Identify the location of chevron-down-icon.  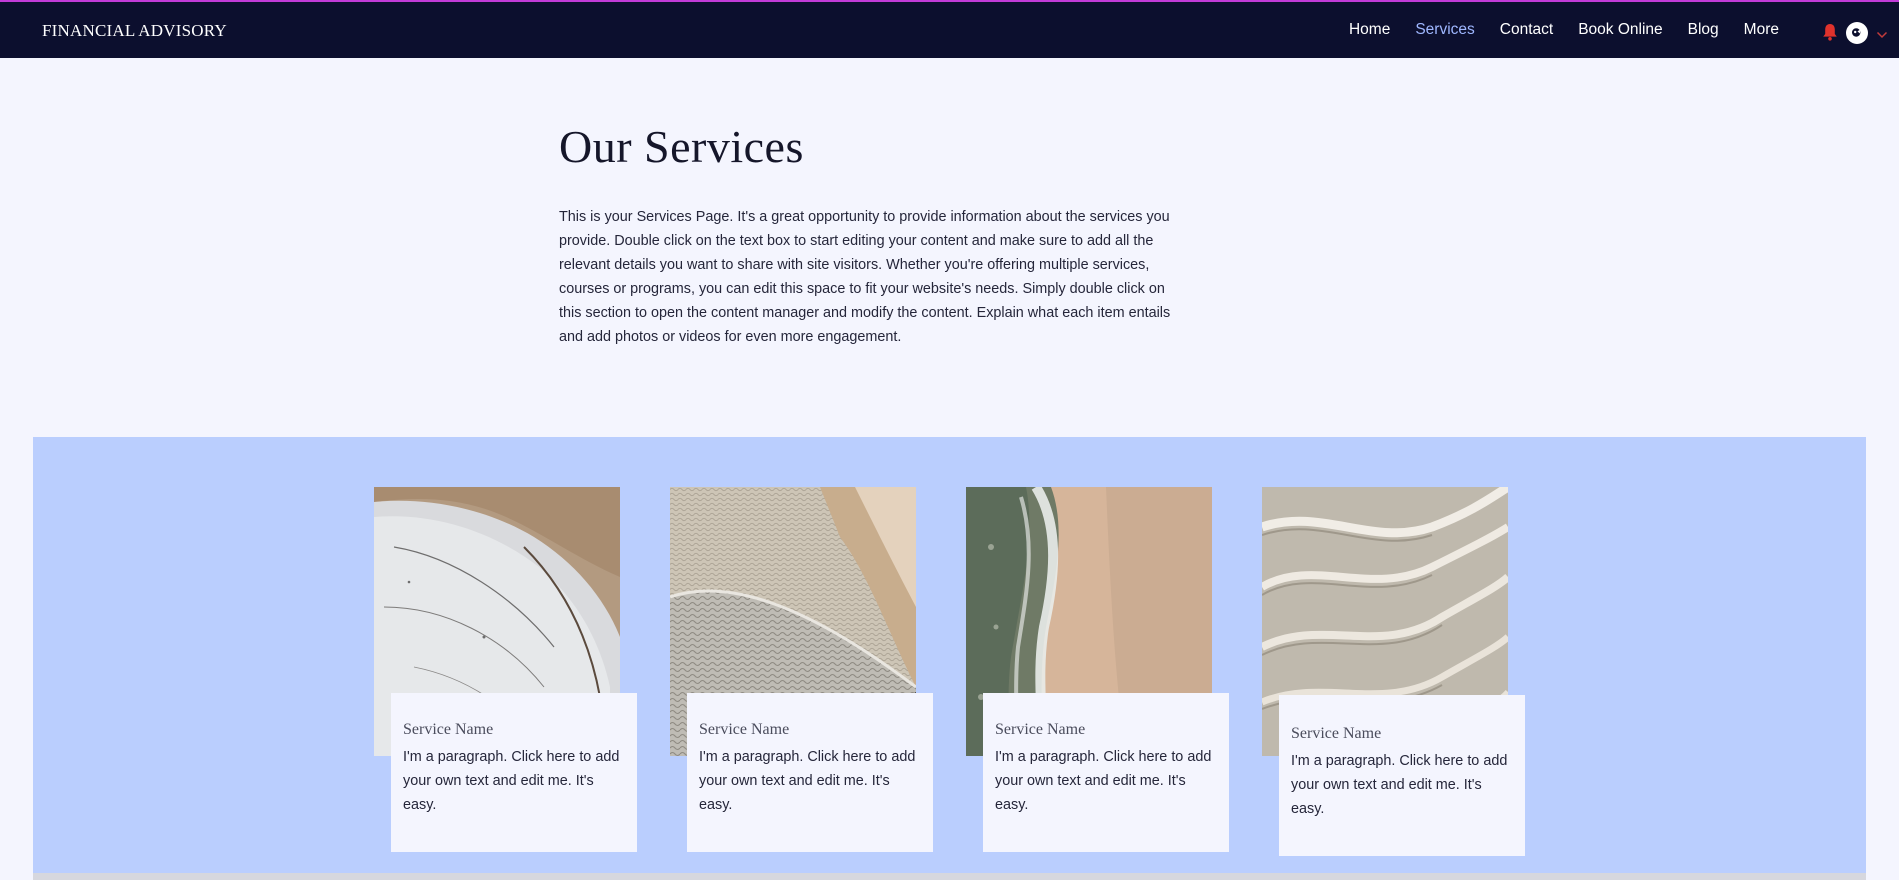
(1882, 33).